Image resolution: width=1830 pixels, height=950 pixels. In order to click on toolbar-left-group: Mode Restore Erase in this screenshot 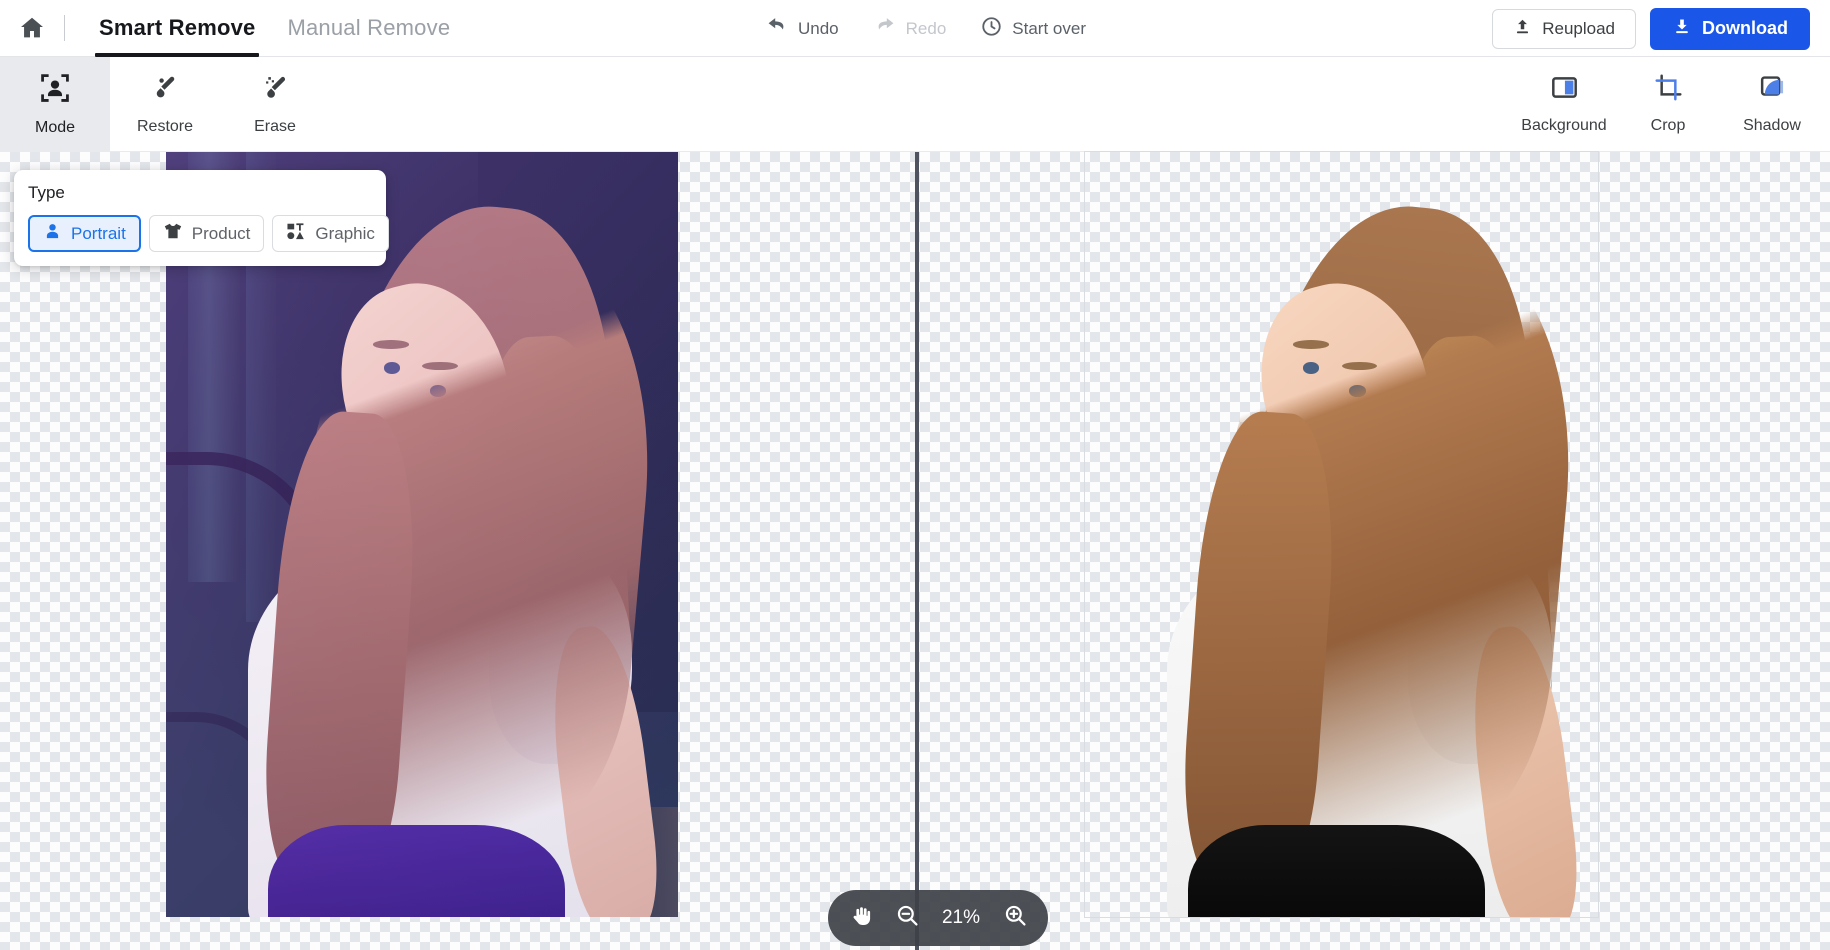, I will do `click(165, 104)`.